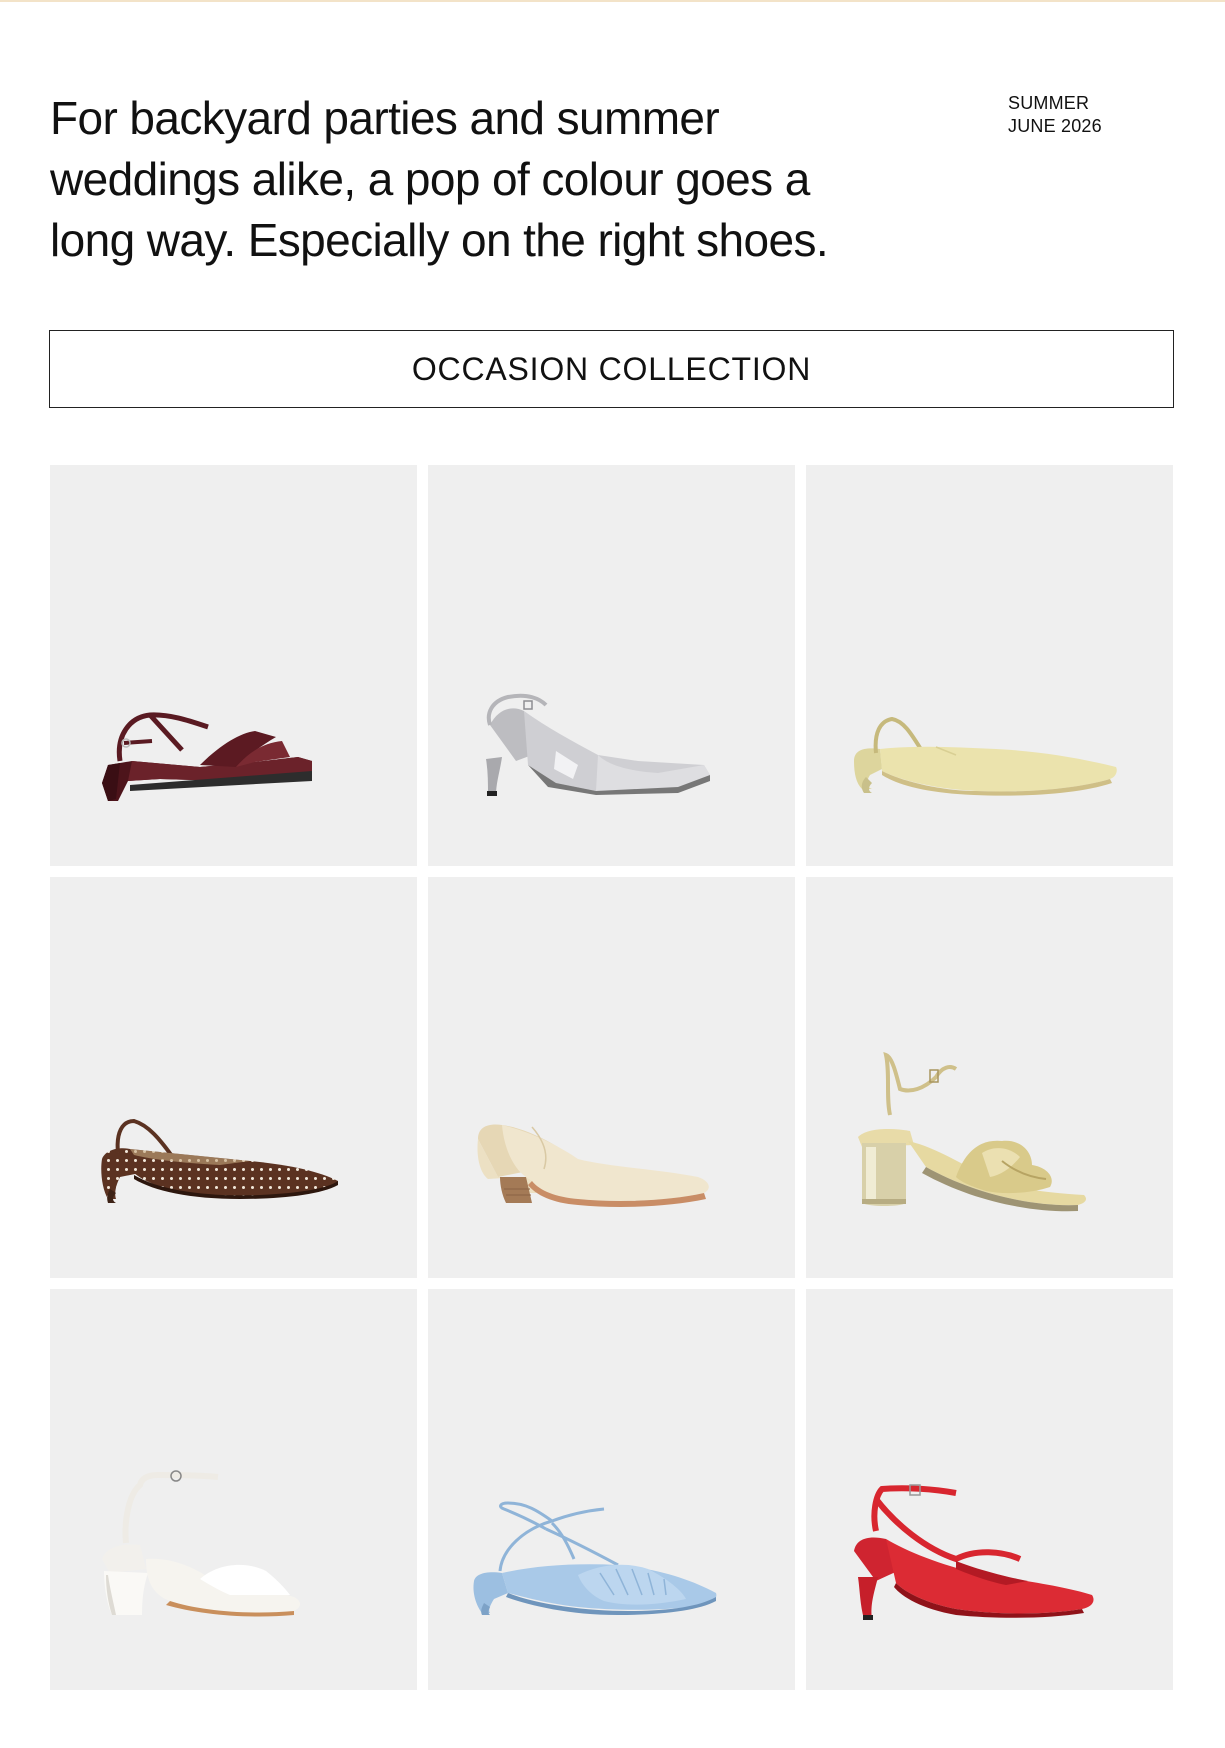 The height and width of the screenshot is (1748, 1225). Describe the element at coordinates (595, 1558) in the screenshot. I see `blue-flat-image` at that location.